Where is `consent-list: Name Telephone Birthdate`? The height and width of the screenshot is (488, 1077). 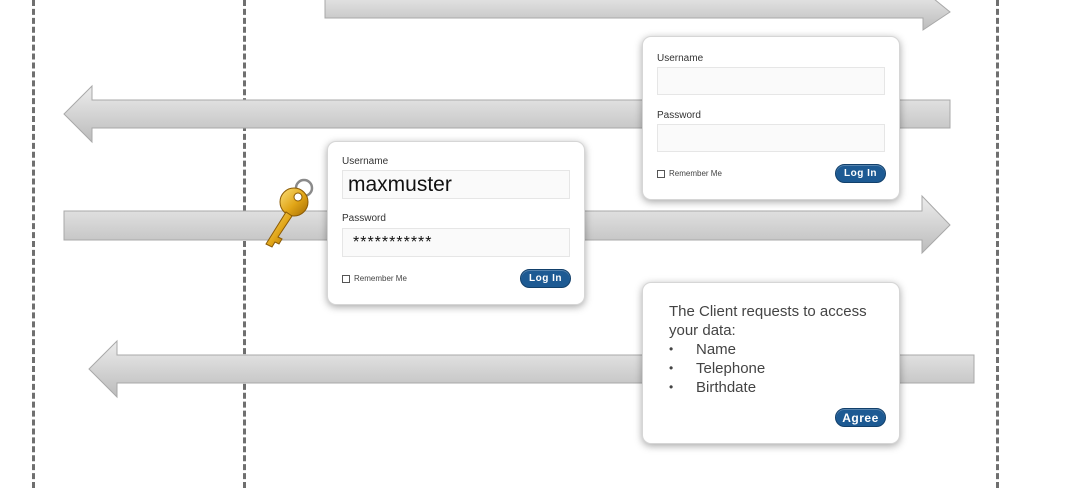
consent-list: Name Telephone Birthdate is located at coordinates (779, 368).